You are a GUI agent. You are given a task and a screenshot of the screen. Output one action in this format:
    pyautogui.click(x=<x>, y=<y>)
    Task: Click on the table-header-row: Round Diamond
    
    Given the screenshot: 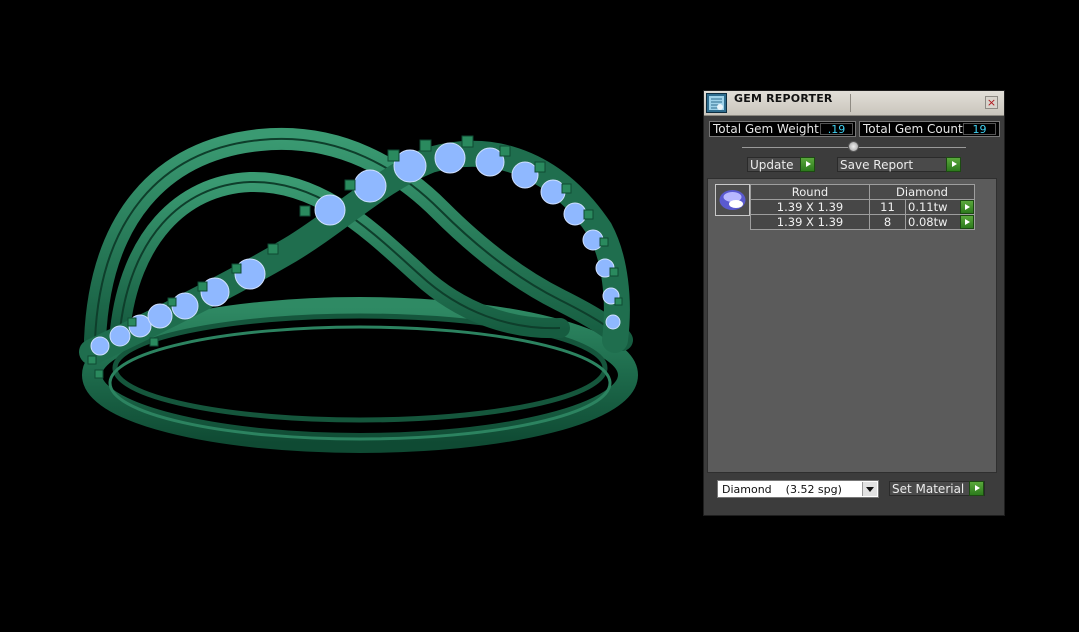 What is the action you would take?
    pyautogui.click(x=862, y=192)
    